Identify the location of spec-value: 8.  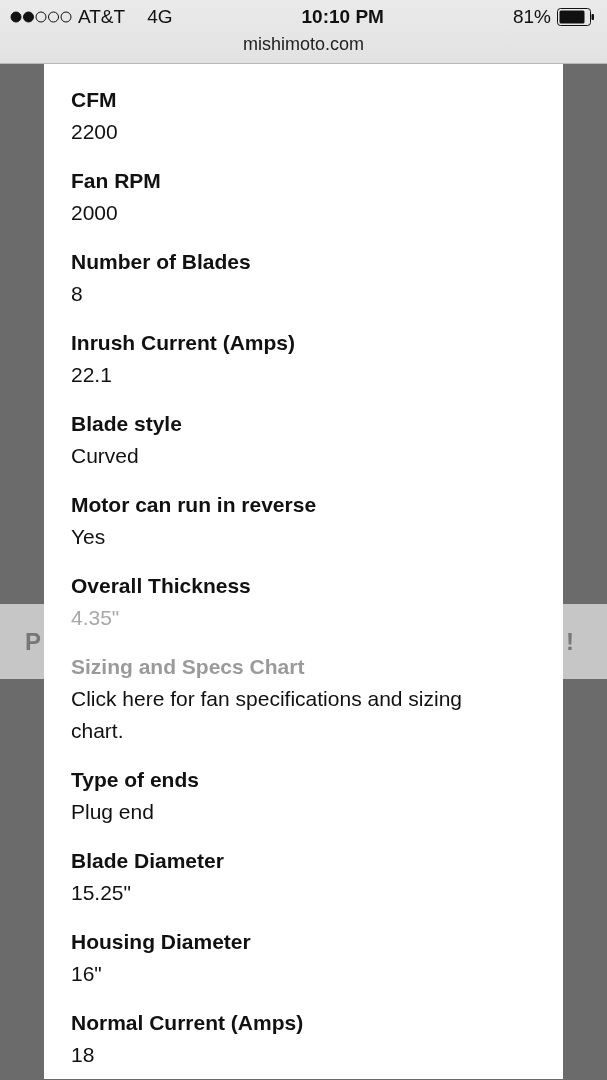
(77, 294).